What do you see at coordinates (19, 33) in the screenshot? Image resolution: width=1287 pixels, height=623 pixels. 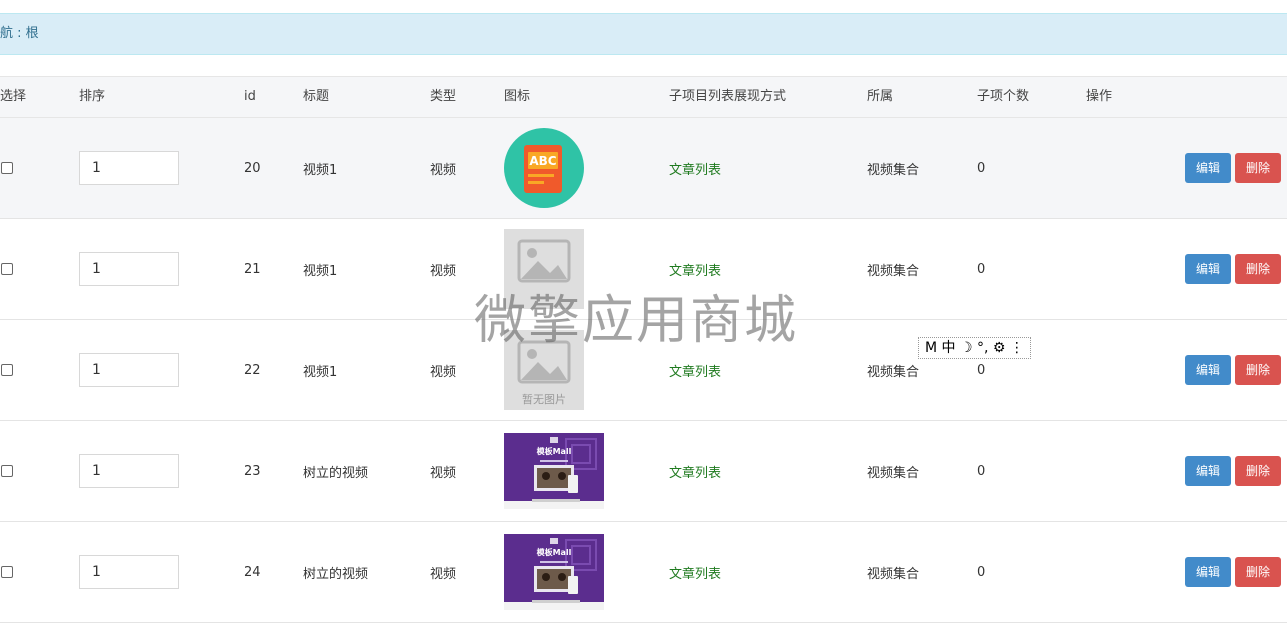 I see `breadcrumb-text: 航 : 根` at bounding box center [19, 33].